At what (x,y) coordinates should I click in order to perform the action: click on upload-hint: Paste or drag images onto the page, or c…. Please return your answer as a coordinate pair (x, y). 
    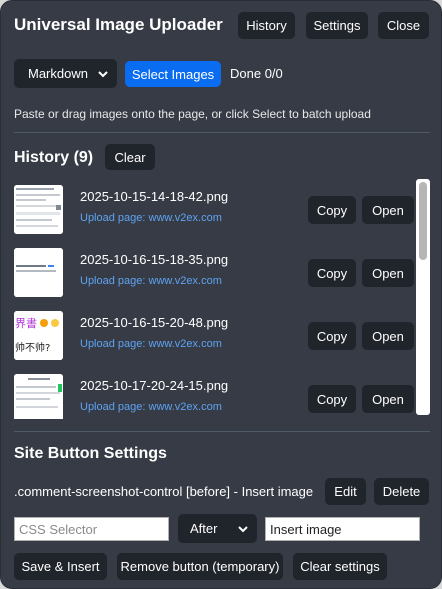
    Looking at the image, I should click on (192, 114).